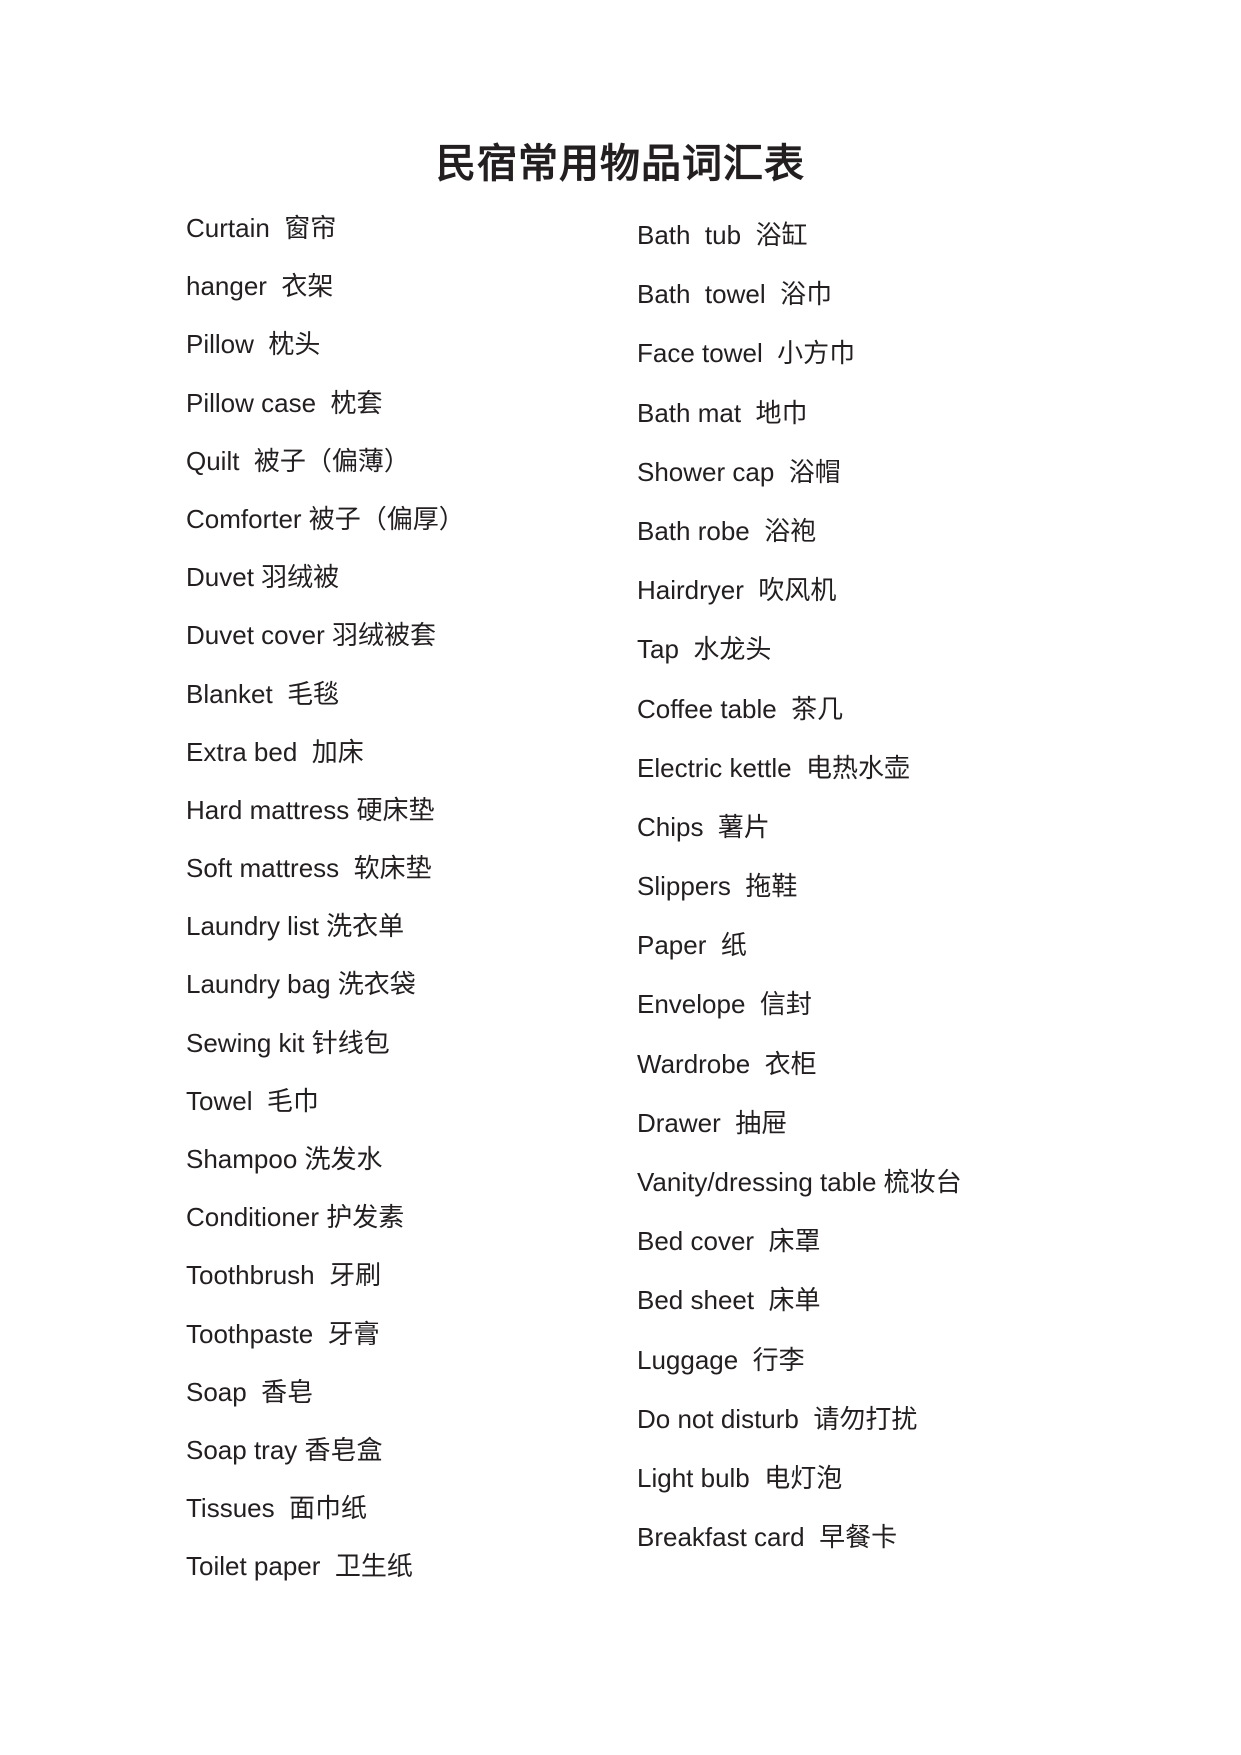 The image size is (1241, 1755). I want to click on vocabulary-entry: Sewing kit 针线包, so click(288, 1042).